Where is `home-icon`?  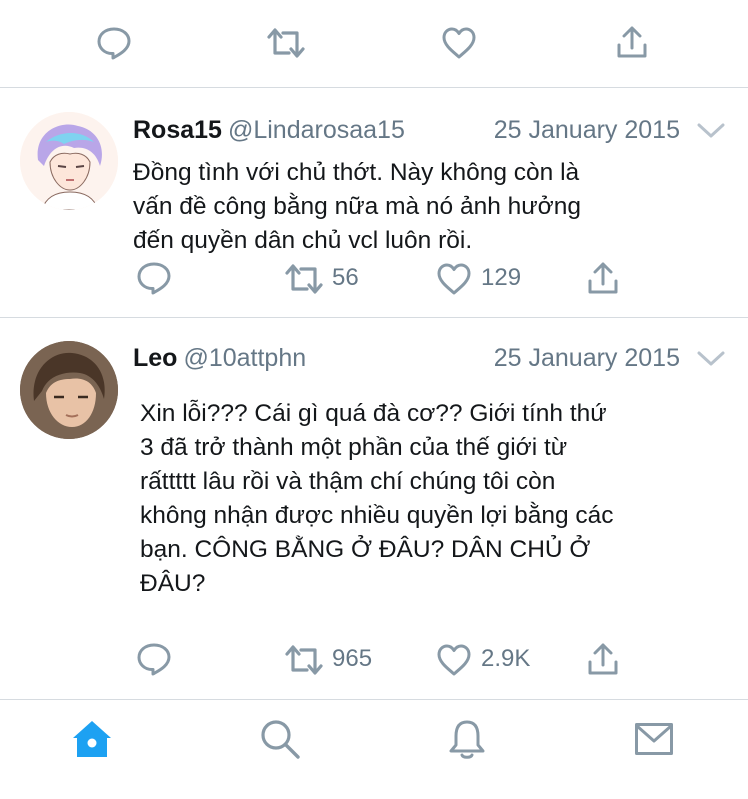
home-icon is located at coordinates (92, 739).